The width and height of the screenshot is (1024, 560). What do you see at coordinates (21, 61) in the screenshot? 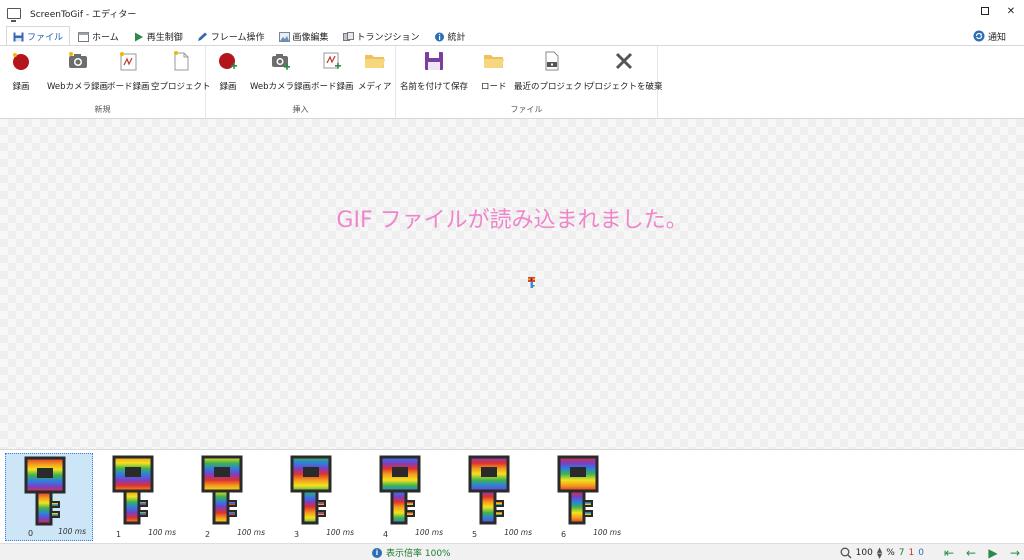
I see `record-icon` at bounding box center [21, 61].